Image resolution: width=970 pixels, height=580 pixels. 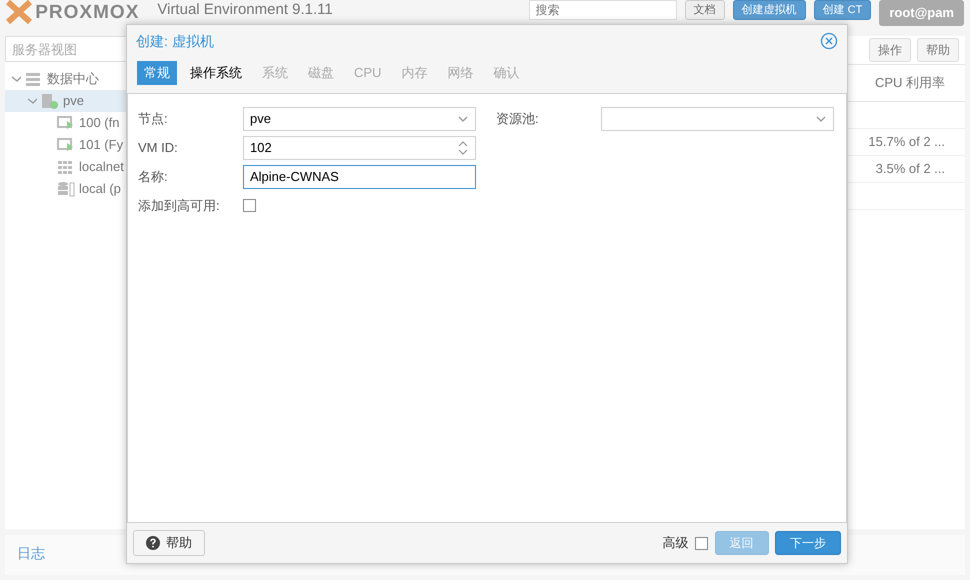 What do you see at coordinates (675, 543) in the screenshot?
I see `field-label: 高级` at bounding box center [675, 543].